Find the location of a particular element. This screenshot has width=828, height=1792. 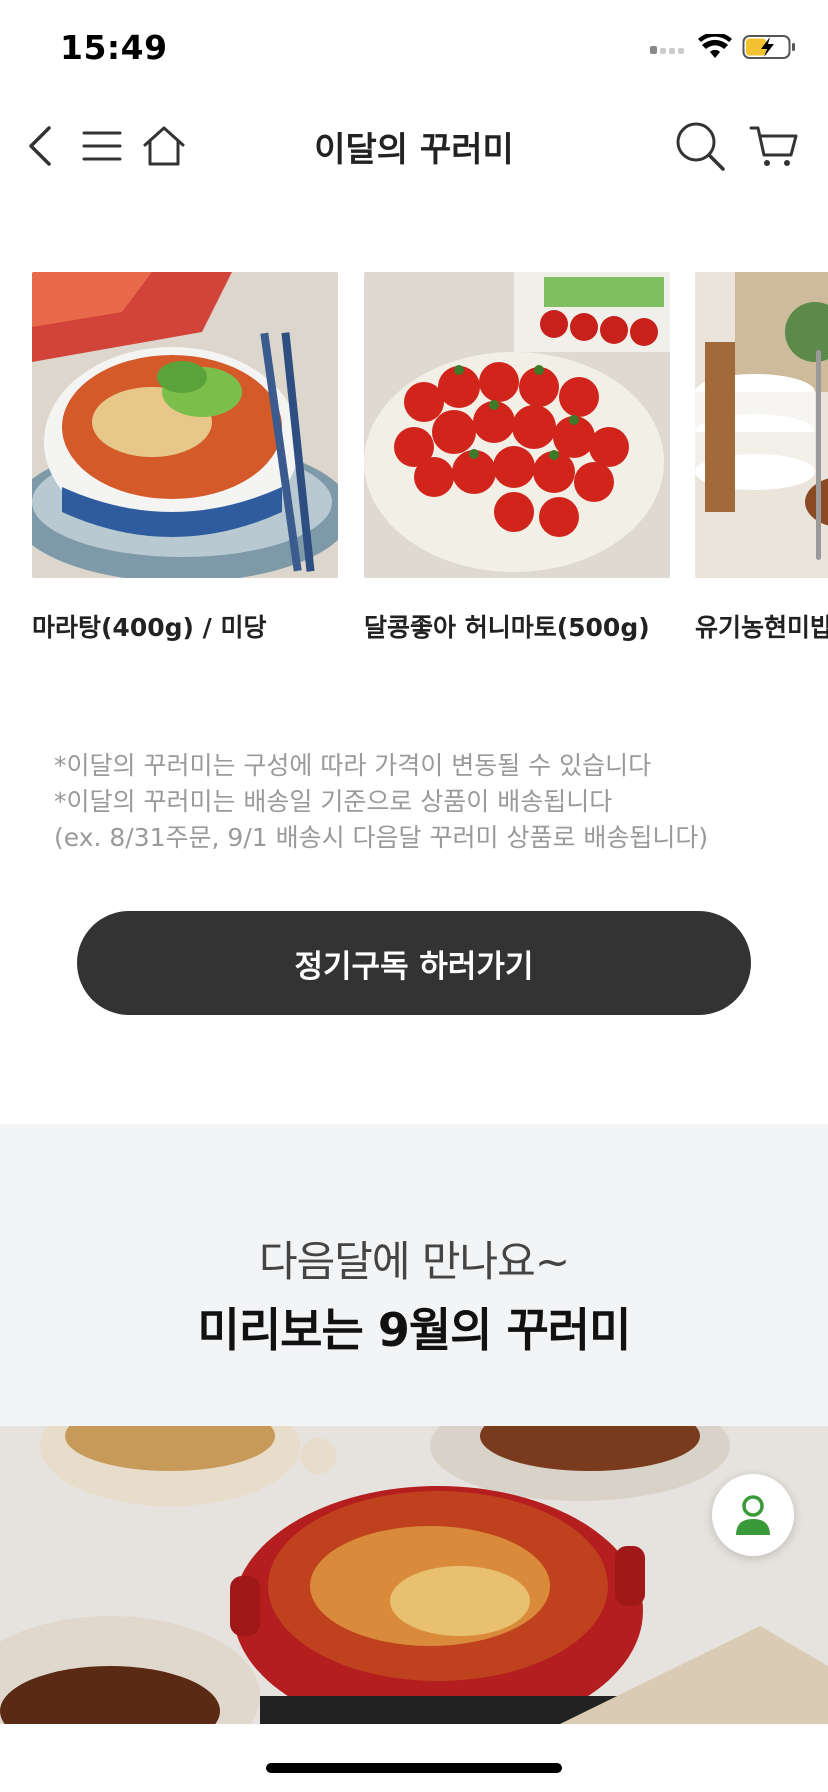

profile-button is located at coordinates (753, 1515).